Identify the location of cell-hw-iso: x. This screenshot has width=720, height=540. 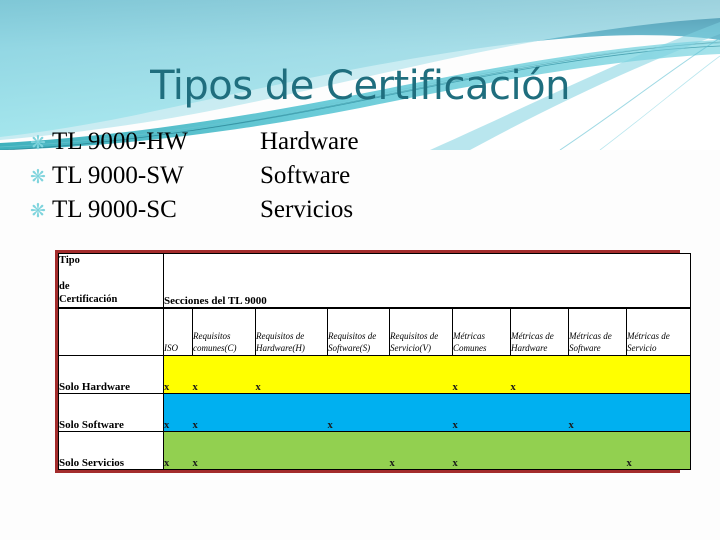
(178, 374).